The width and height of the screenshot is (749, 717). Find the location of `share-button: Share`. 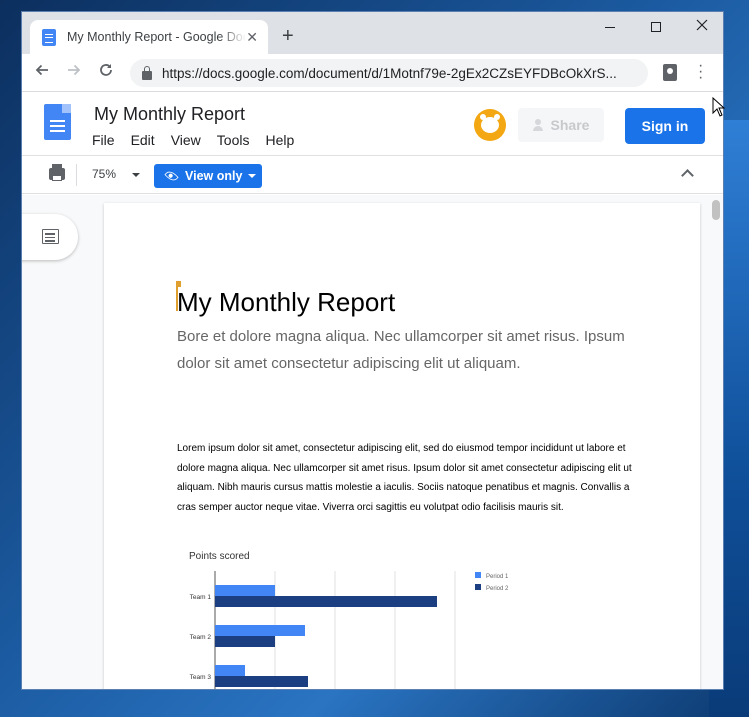

share-button: Share is located at coordinates (561, 125).